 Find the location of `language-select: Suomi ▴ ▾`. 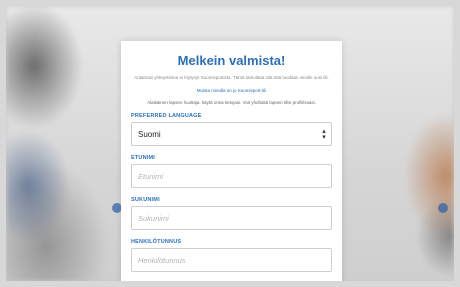

language-select: Suomi ▴ ▾ is located at coordinates (231, 134).